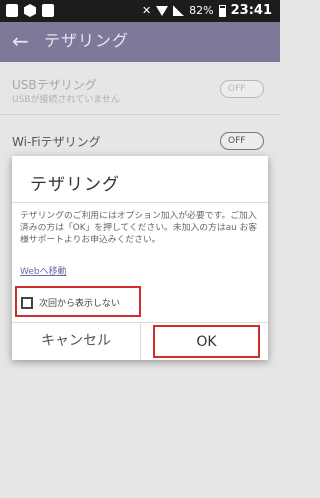  I want to click on battery-percent: 82%, so click(201, 10).